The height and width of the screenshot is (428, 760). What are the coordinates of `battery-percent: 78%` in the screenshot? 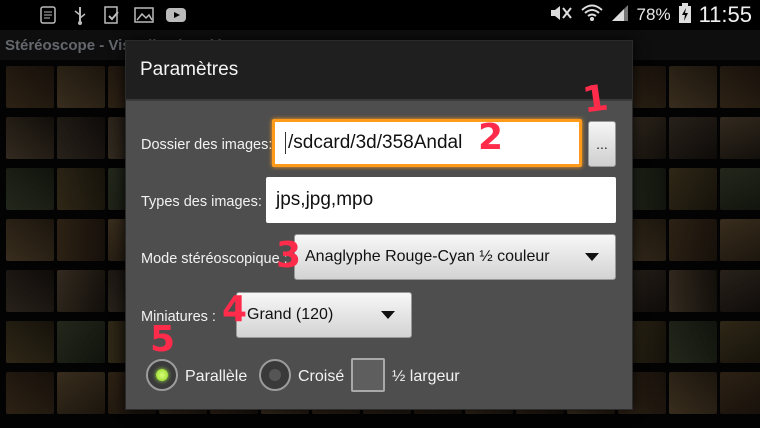 It's located at (653, 14).